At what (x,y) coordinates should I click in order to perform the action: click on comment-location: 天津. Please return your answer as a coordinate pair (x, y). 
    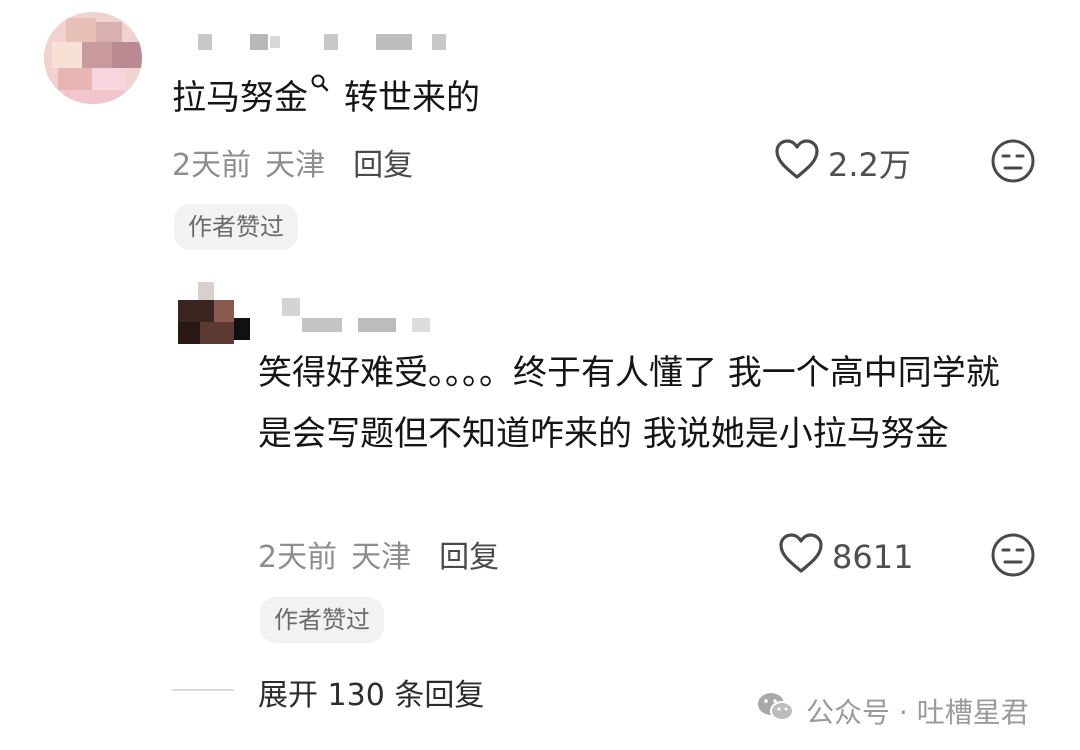
    Looking at the image, I should click on (295, 165).